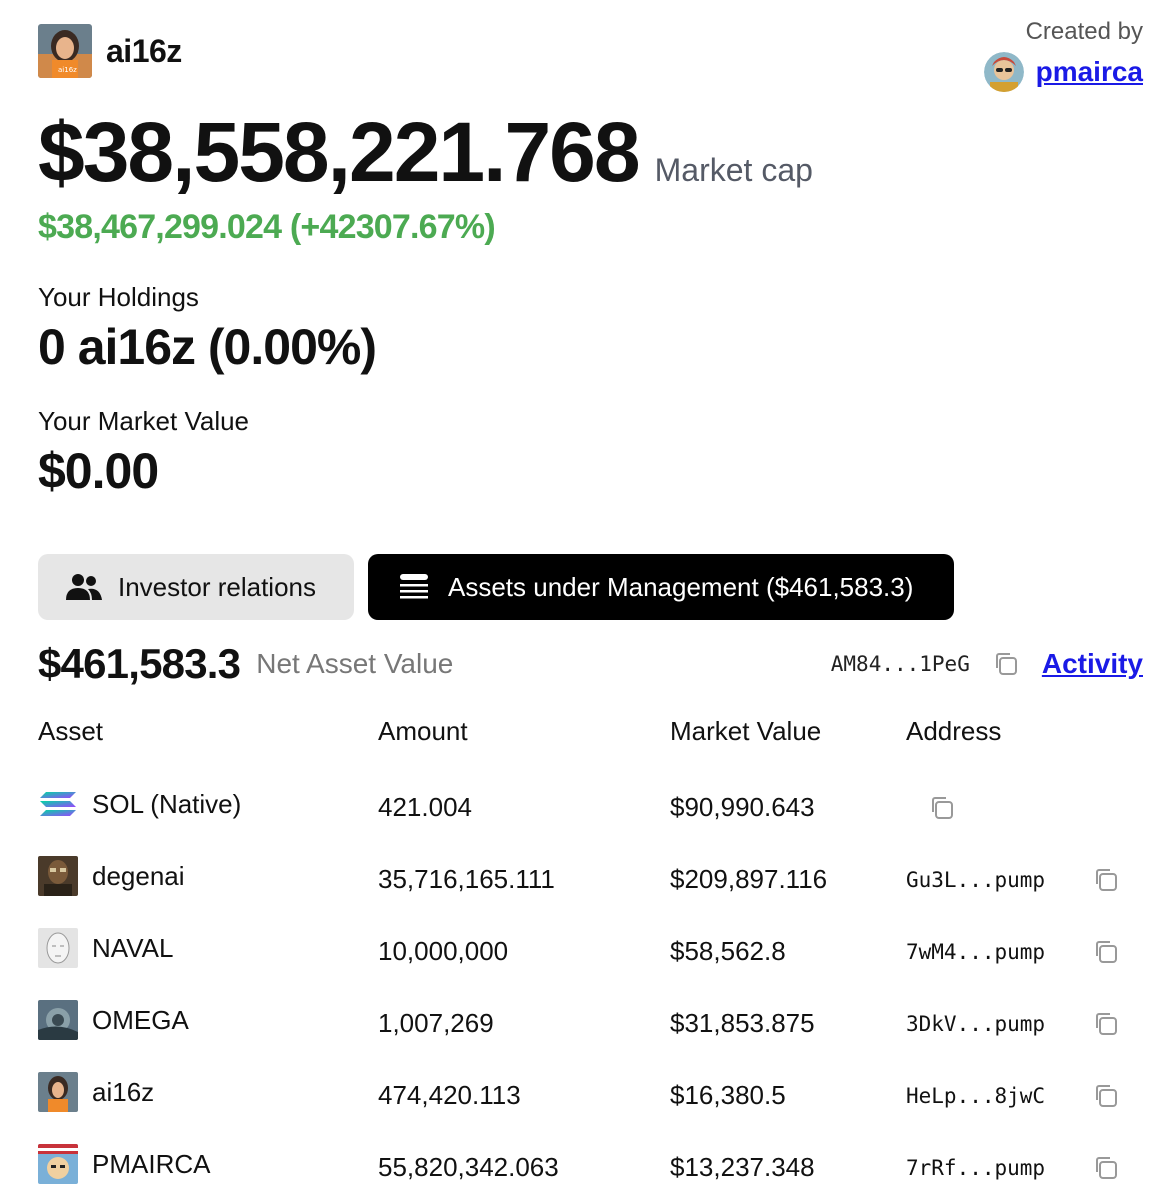  What do you see at coordinates (954, 731) in the screenshot?
I see `column-header-address: Address` at bounding box center [954, 731].